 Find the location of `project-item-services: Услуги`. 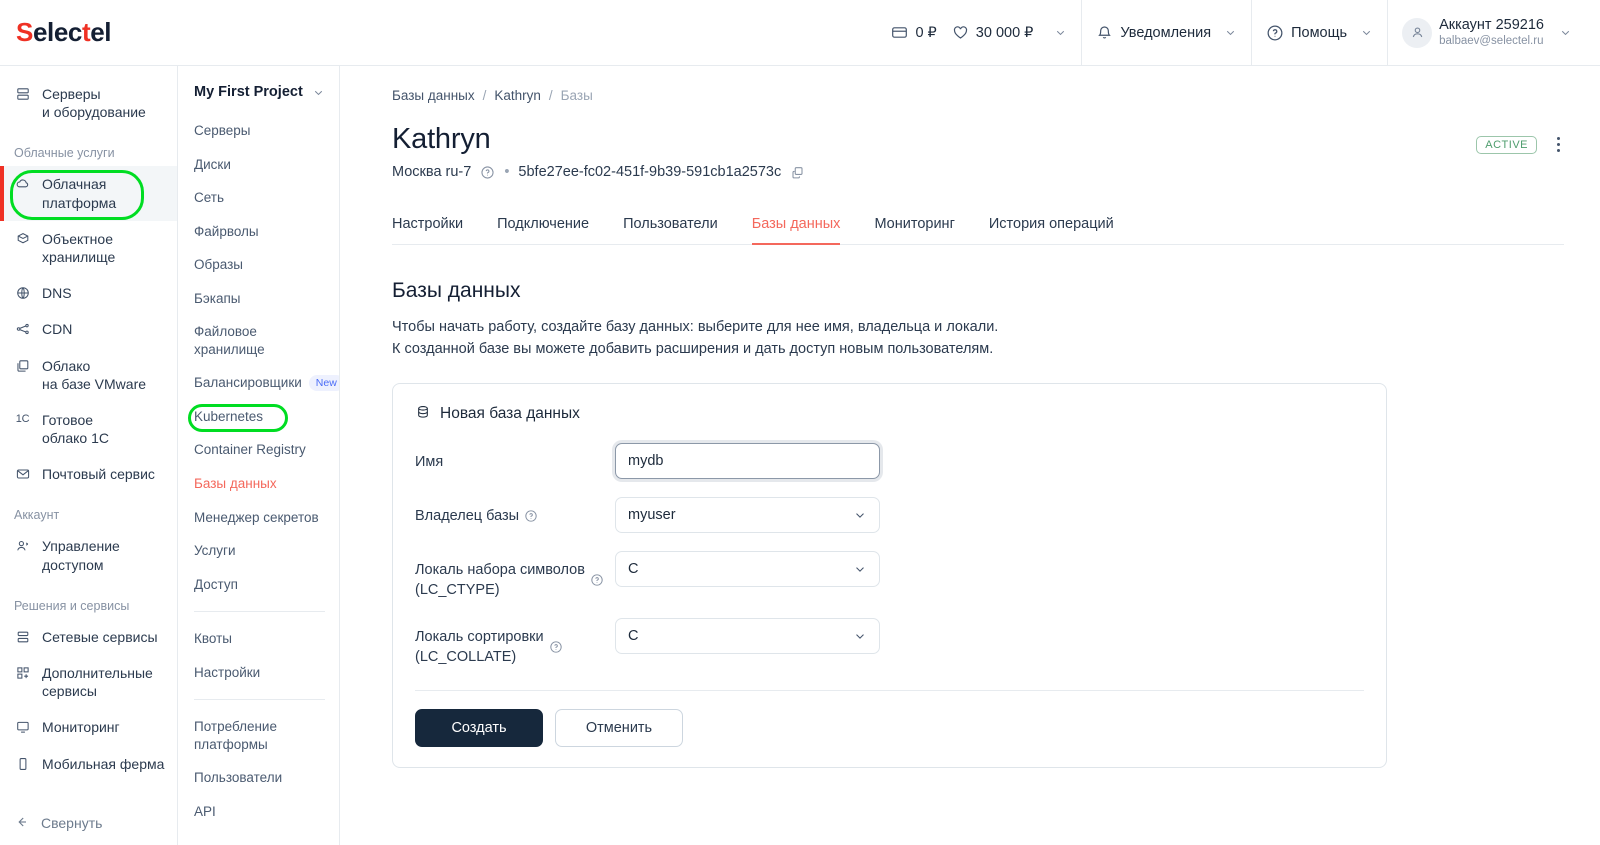

project-item-services: Услуги is located at coordinates (258, 551).